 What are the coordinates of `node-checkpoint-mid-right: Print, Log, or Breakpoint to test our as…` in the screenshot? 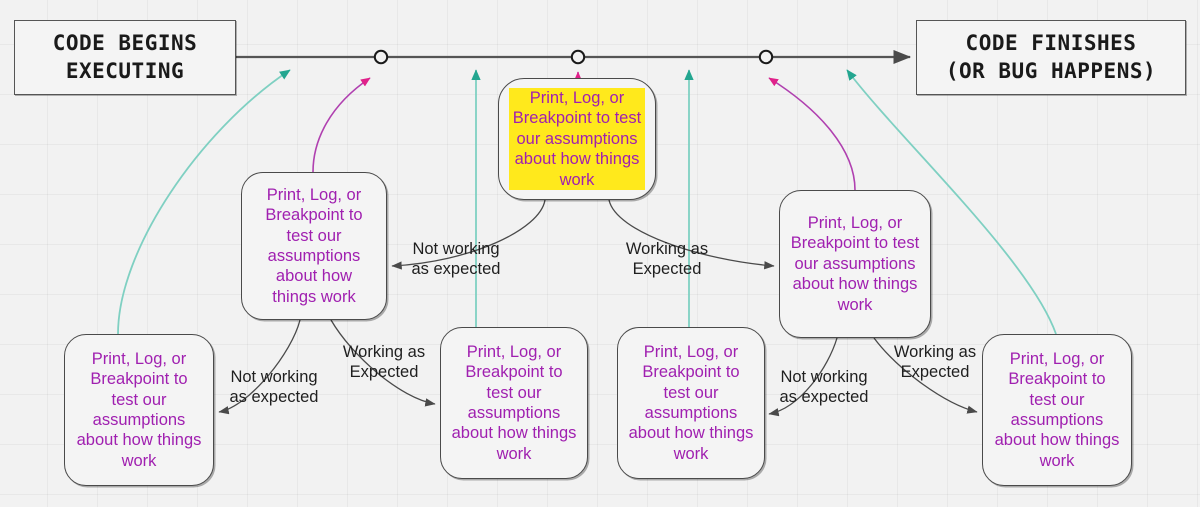 It's located at (855, 264).